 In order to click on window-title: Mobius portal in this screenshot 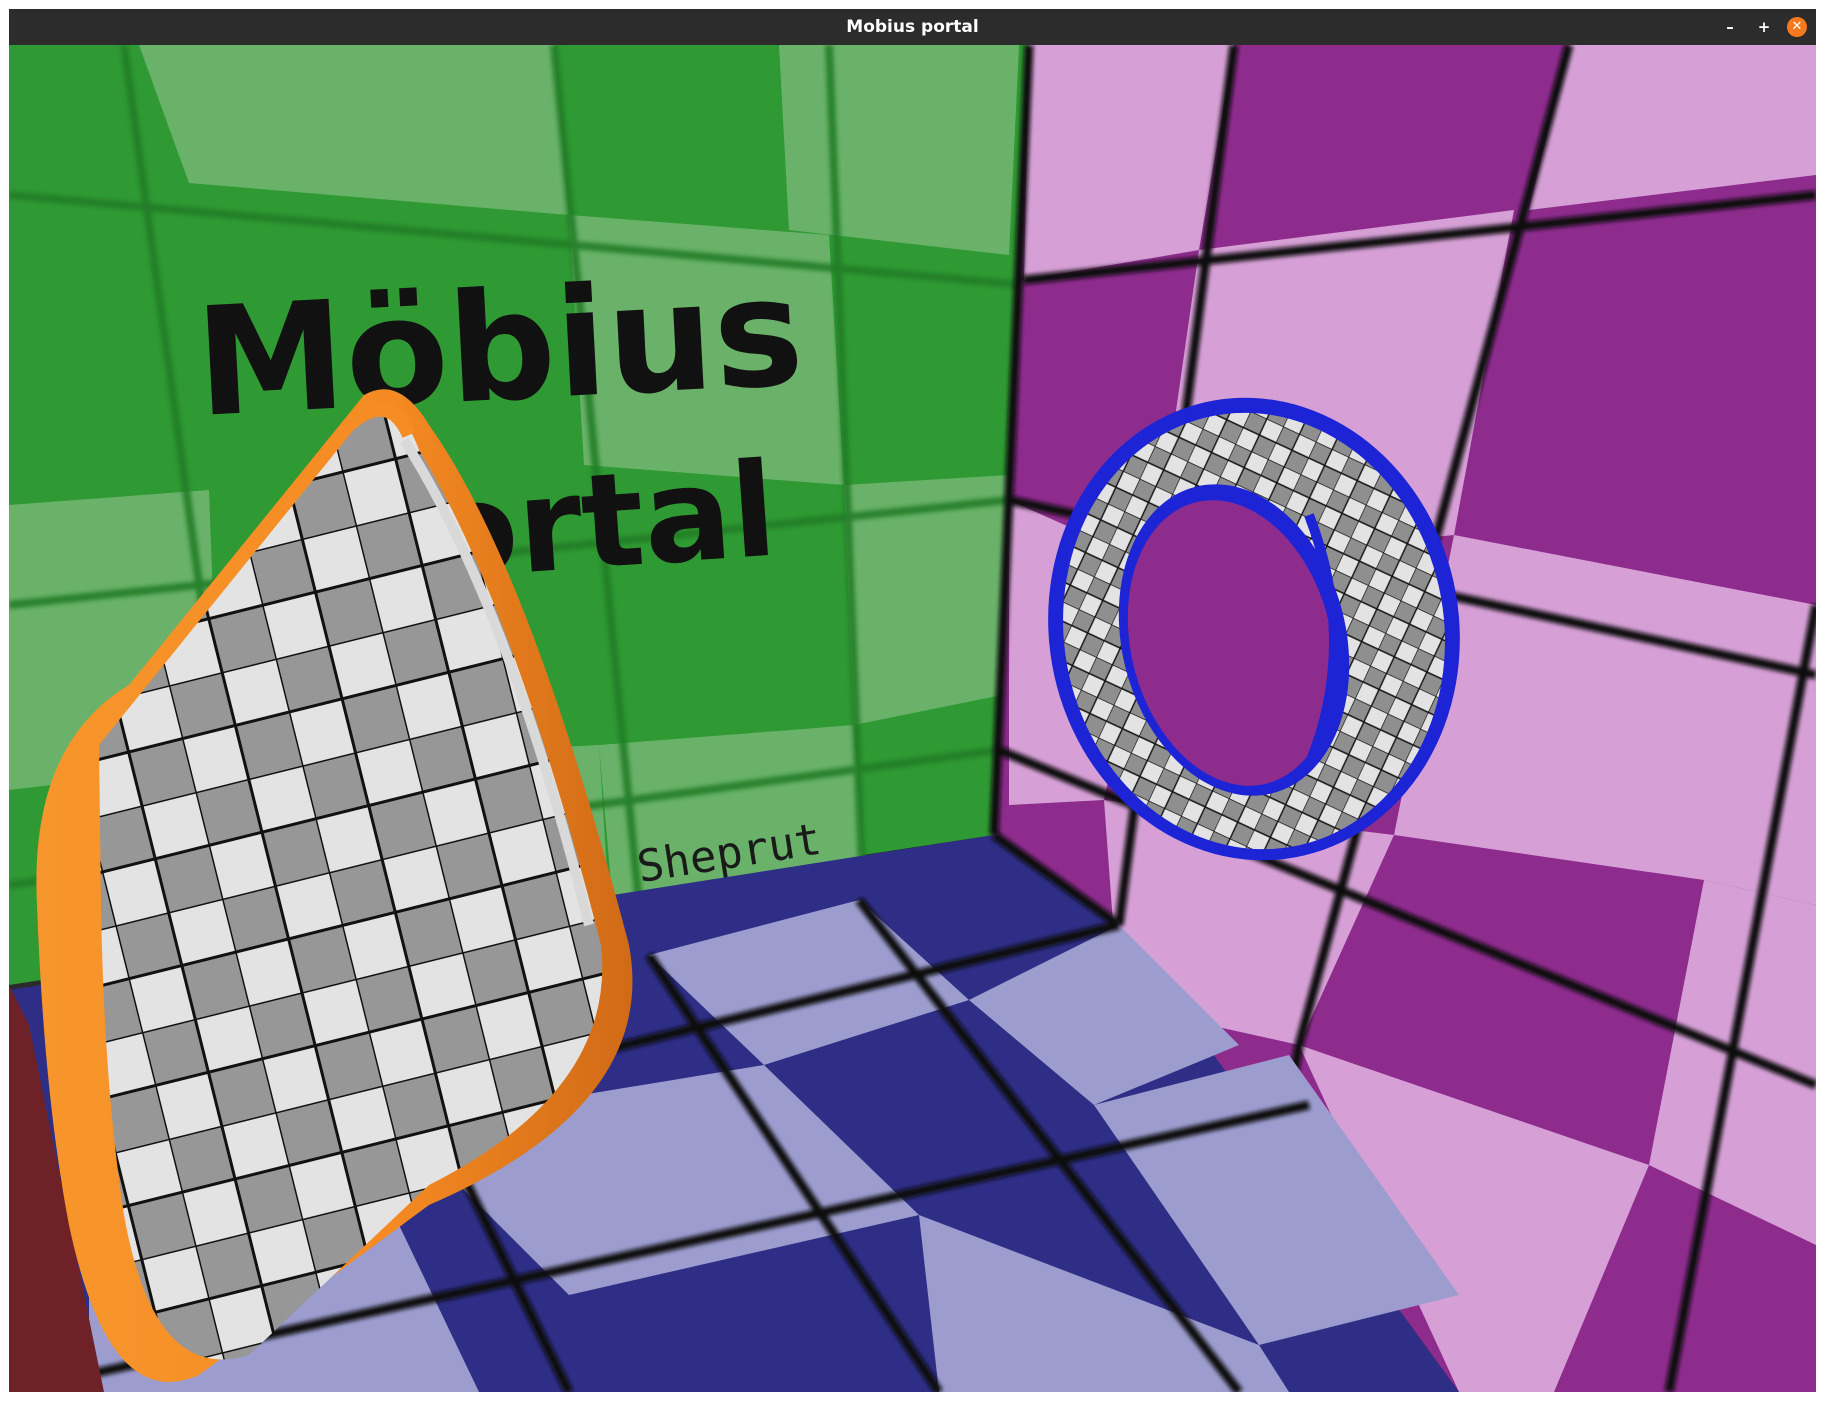, I will do `click(912, 27)`.